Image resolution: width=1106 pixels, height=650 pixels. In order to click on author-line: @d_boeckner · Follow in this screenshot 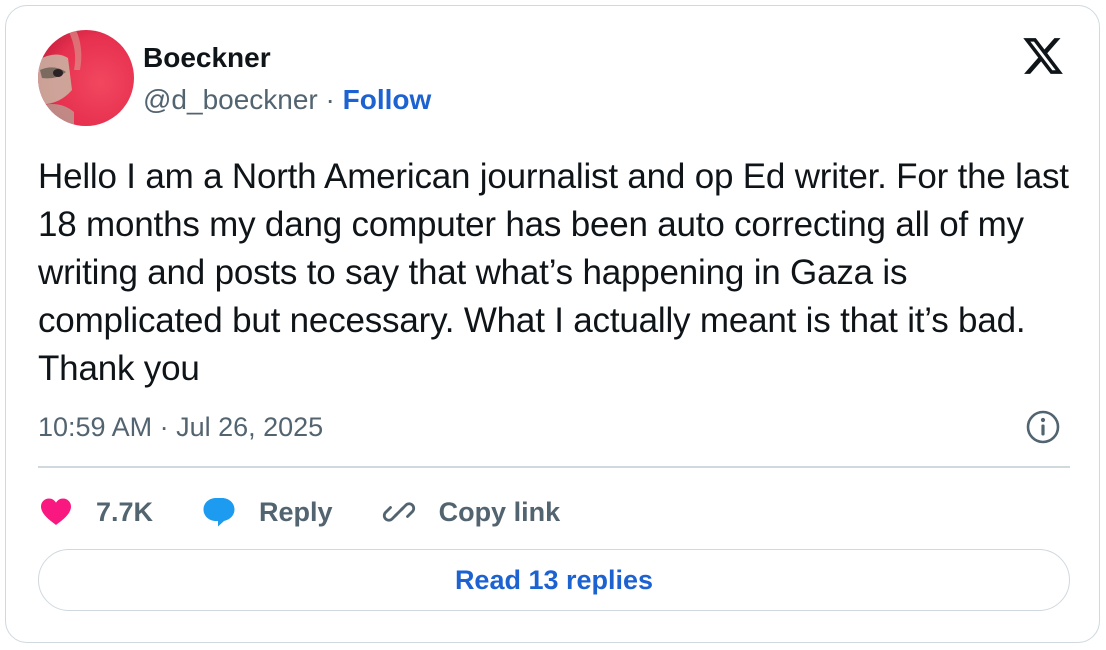, I will do `click(287, 100)`.